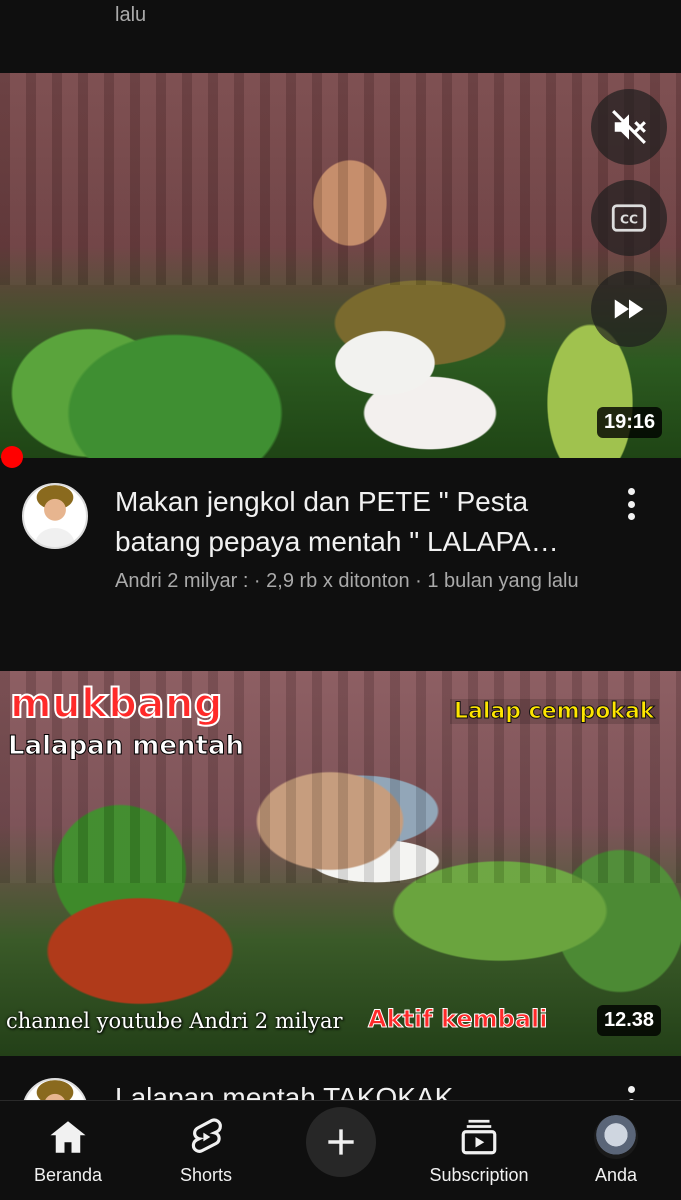 The height and width of the screenshot is (1200, 681). I want to click on captions-button: CC, so click(629, 218).